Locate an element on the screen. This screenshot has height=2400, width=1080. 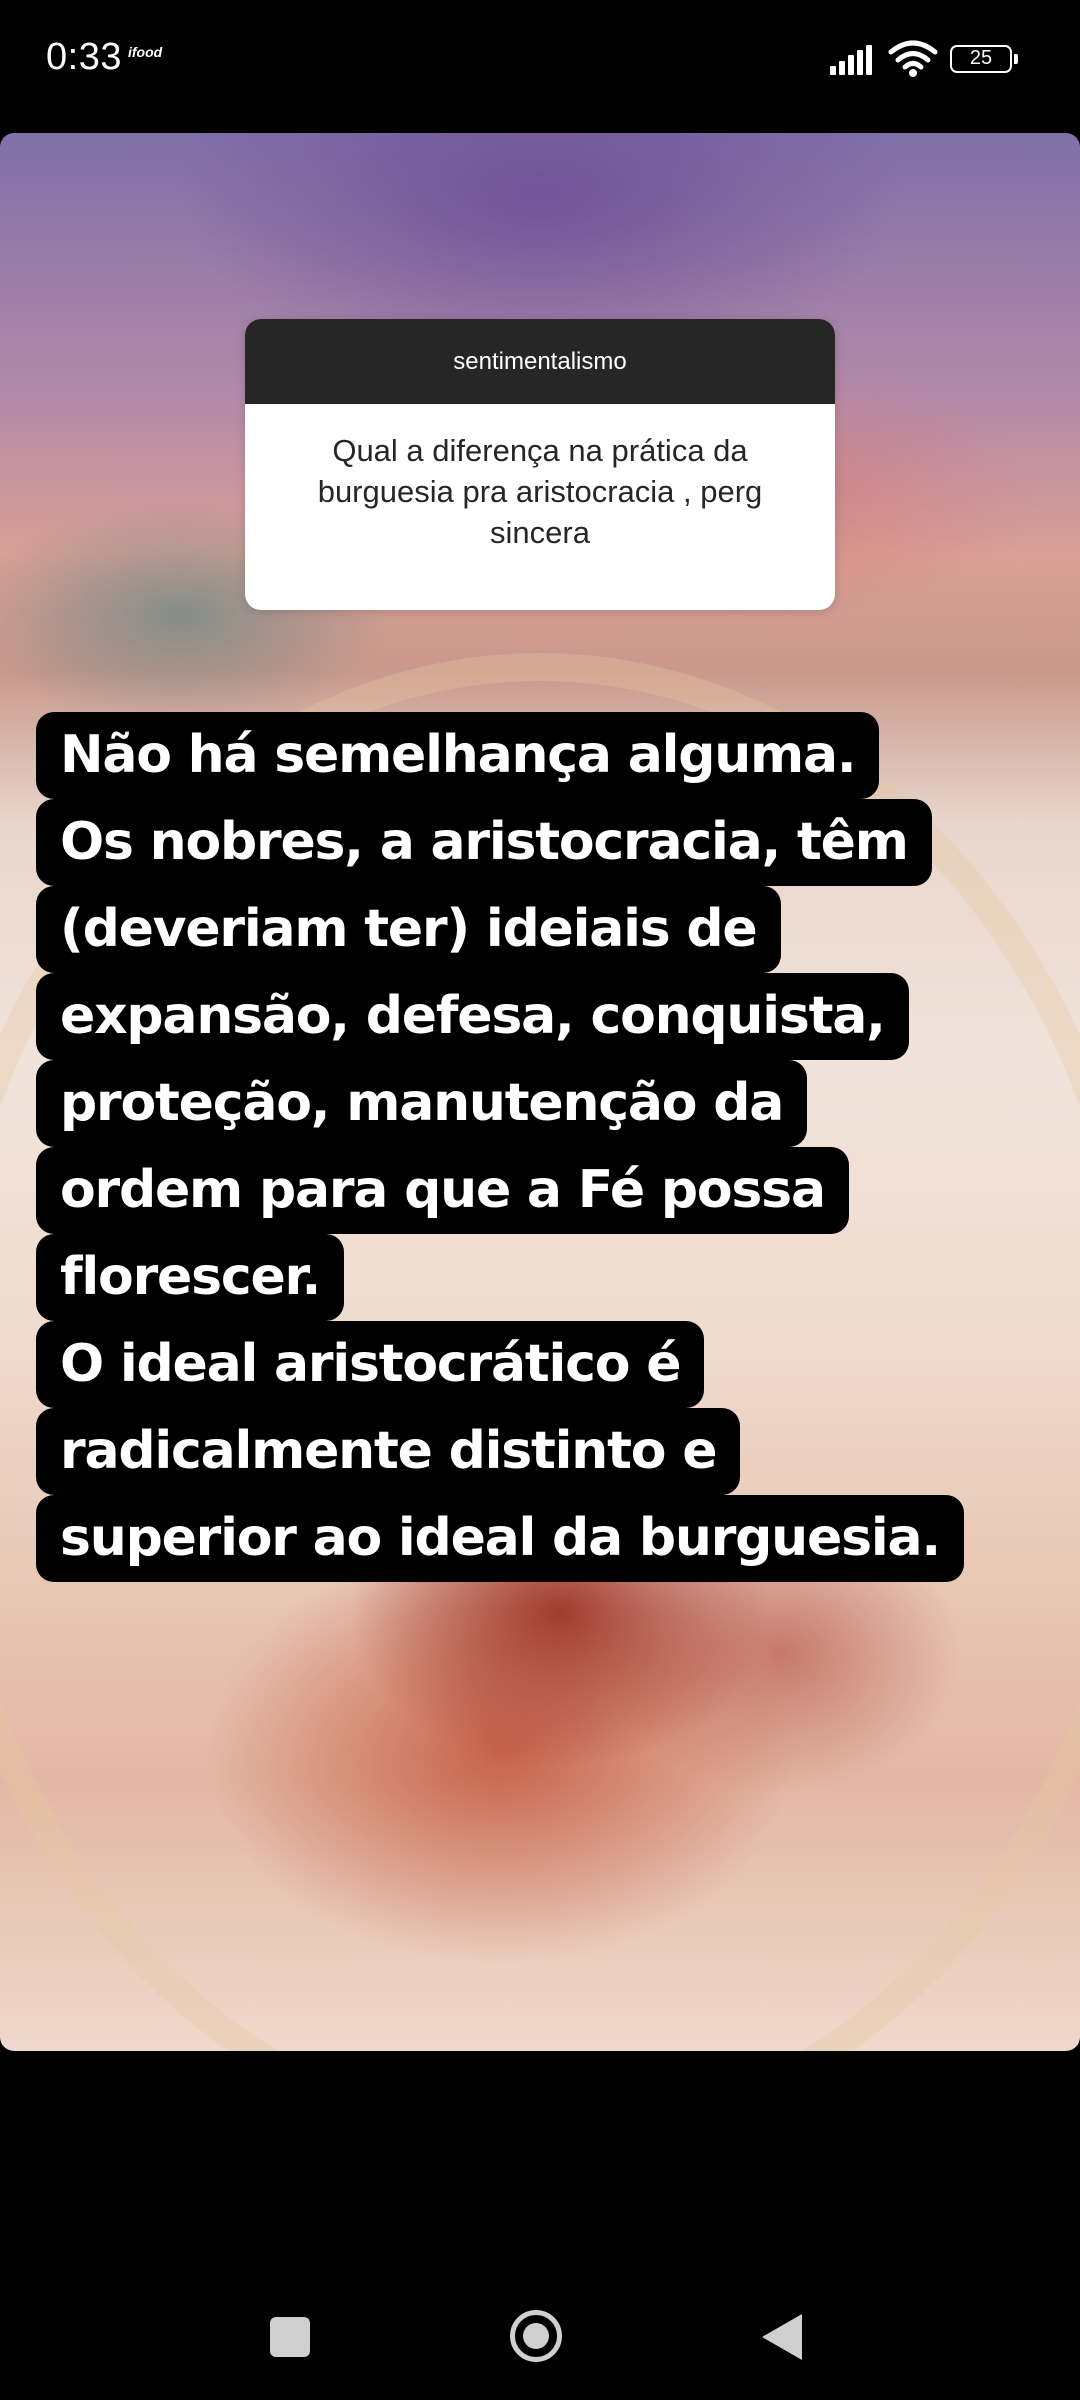
back-triangle-icon is located at coordinates (782, 2337).